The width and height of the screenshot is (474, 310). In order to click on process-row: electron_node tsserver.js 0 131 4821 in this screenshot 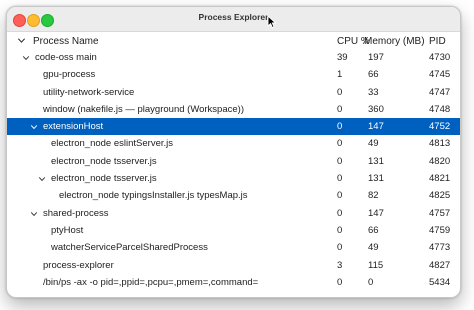, I will do `click(233, 178)`.